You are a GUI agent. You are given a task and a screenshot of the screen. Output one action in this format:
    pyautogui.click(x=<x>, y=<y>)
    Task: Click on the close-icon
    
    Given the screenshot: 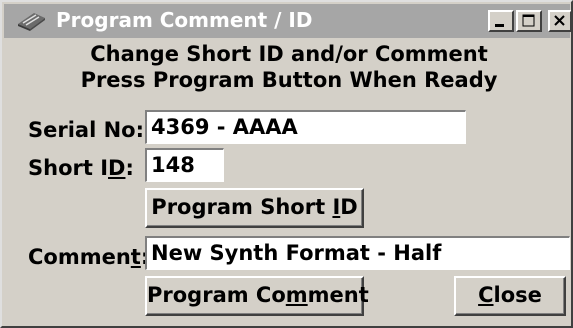 What is the action you would take?
    pyautogui.click(x=559, y=20)
    